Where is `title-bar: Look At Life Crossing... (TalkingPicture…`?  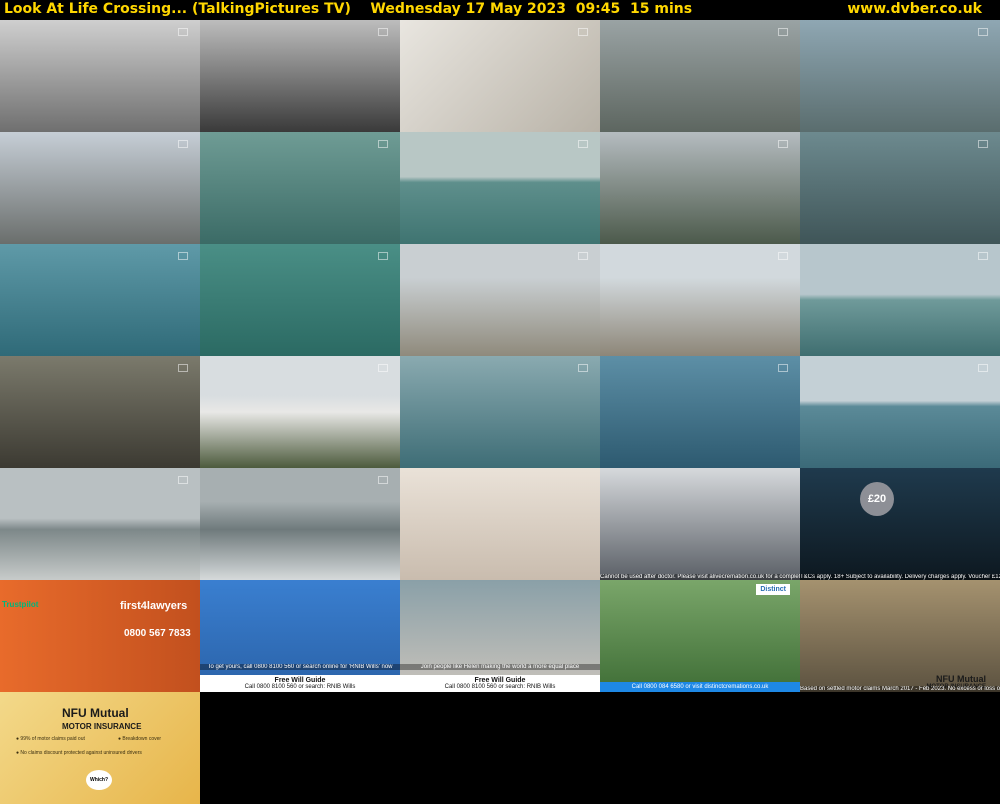 title-bar: Look At Life Crossing... (TalkingPicture… is located at coordinates (500, 10).